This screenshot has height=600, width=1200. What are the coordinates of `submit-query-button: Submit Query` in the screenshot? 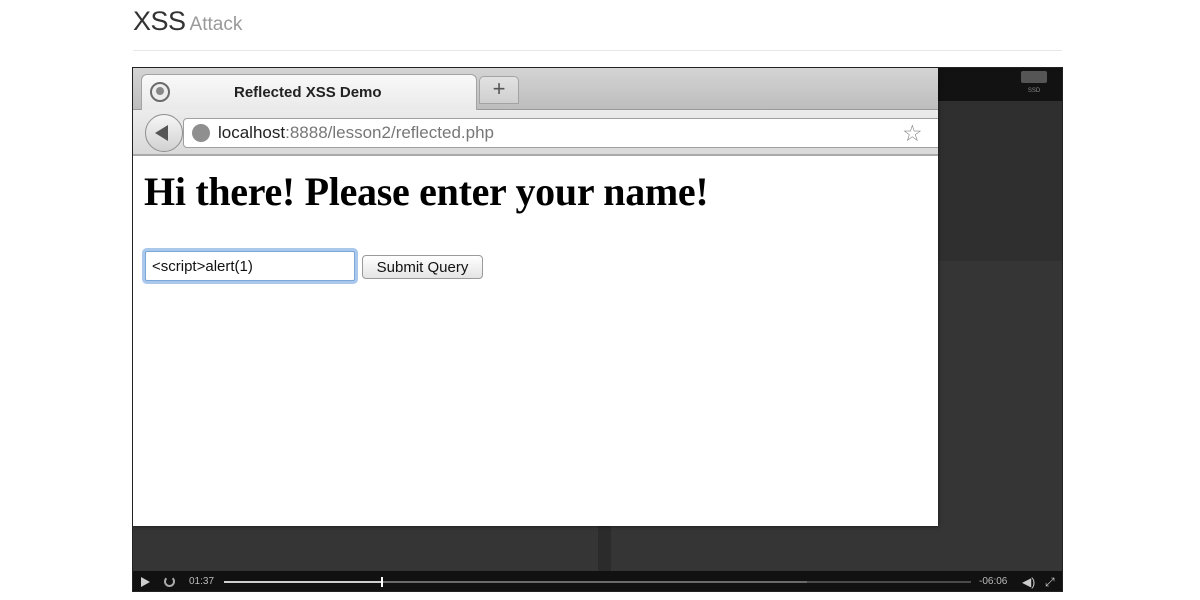 It's located at (422, 267).